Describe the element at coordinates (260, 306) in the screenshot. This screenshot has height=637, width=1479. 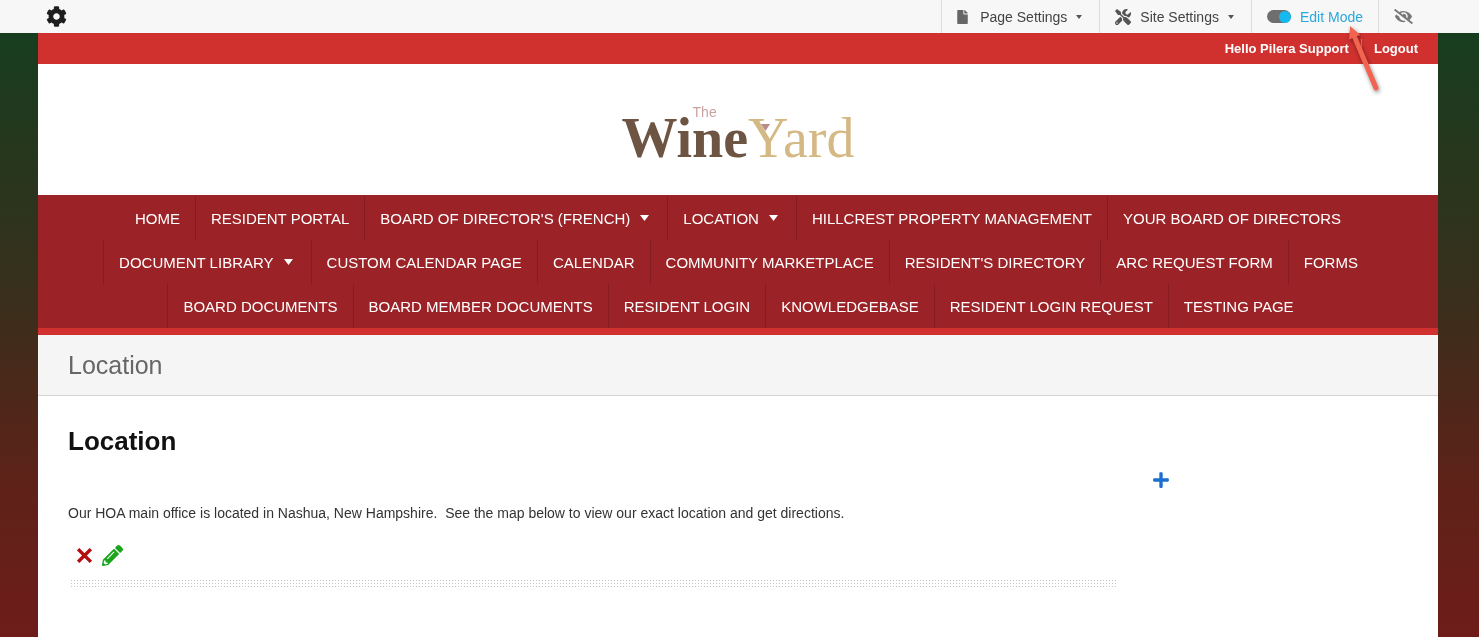
I see `nav-link: BOARD DOCUMENTS` at that location.